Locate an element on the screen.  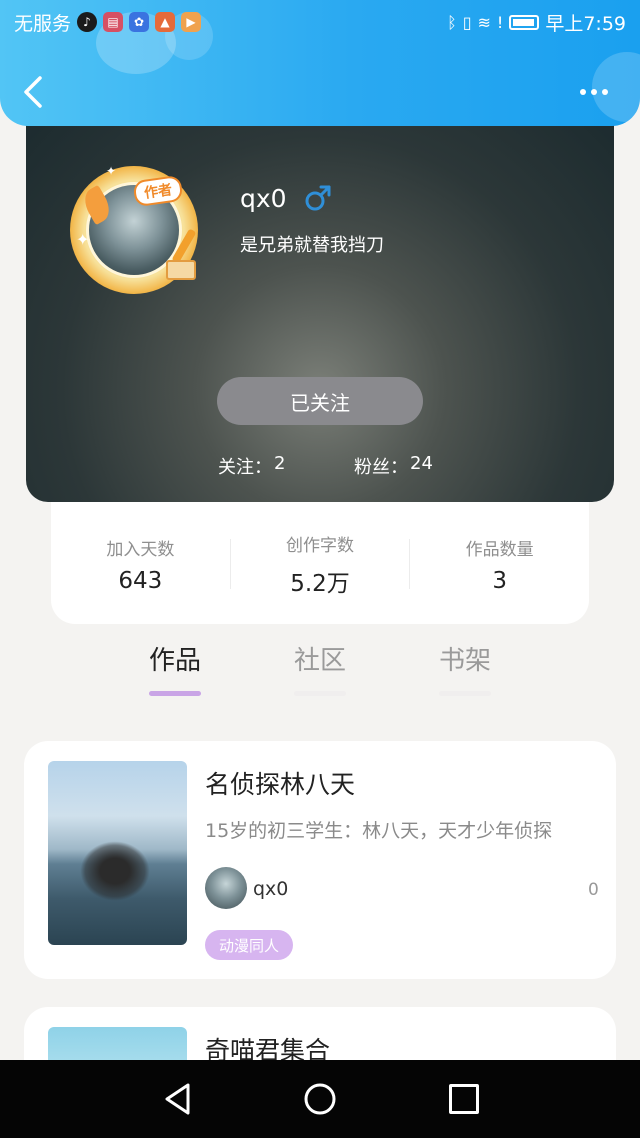
tab-bookshelf: 书架 is located at coordinates (465, 668).